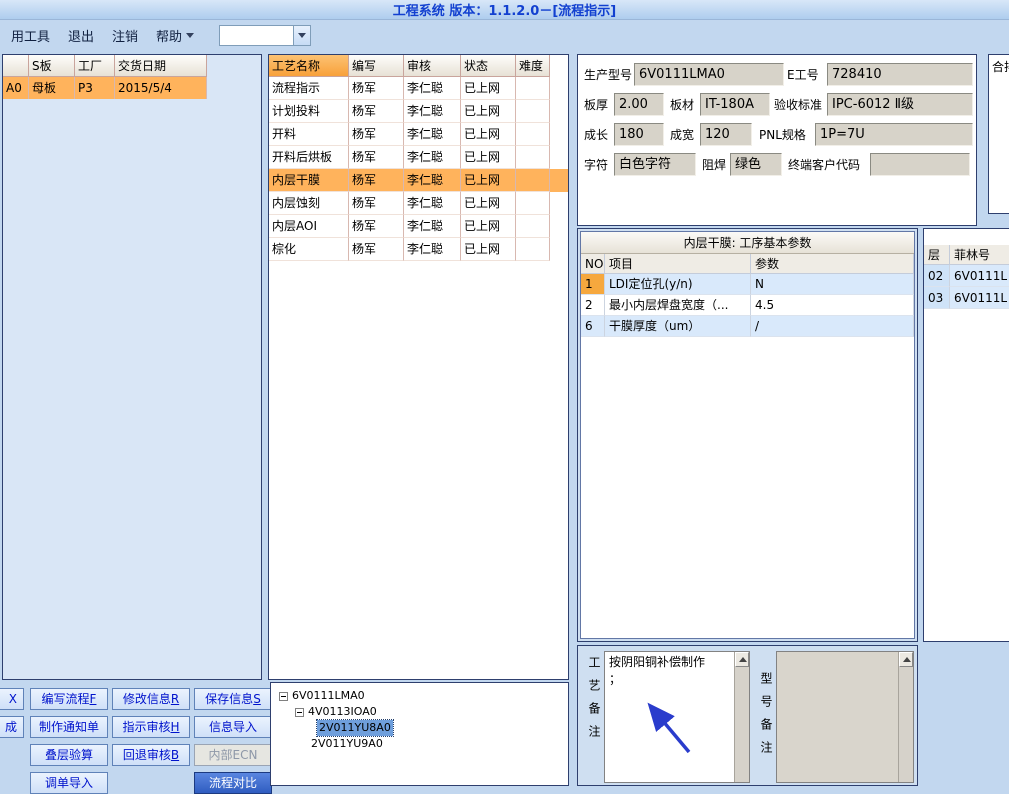  I want to click on process-row: 开料后烘板 杨军 李仁聪 已上网, so click(418, 157).